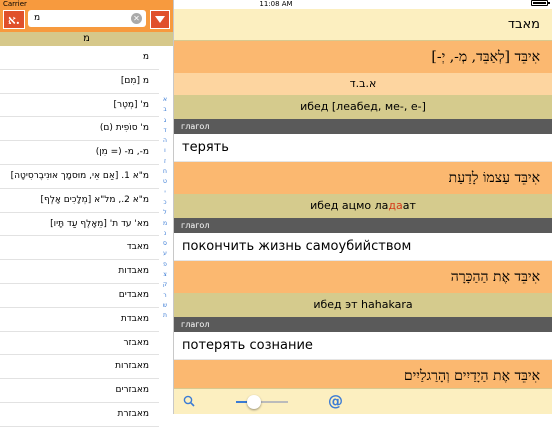 Image resolution: width=552 pixels, height=427 pixels. What do you see at coordinates (86, 39) in the screenshot?
I see `letter-section-header: מ` at bounding box center [86, 39].